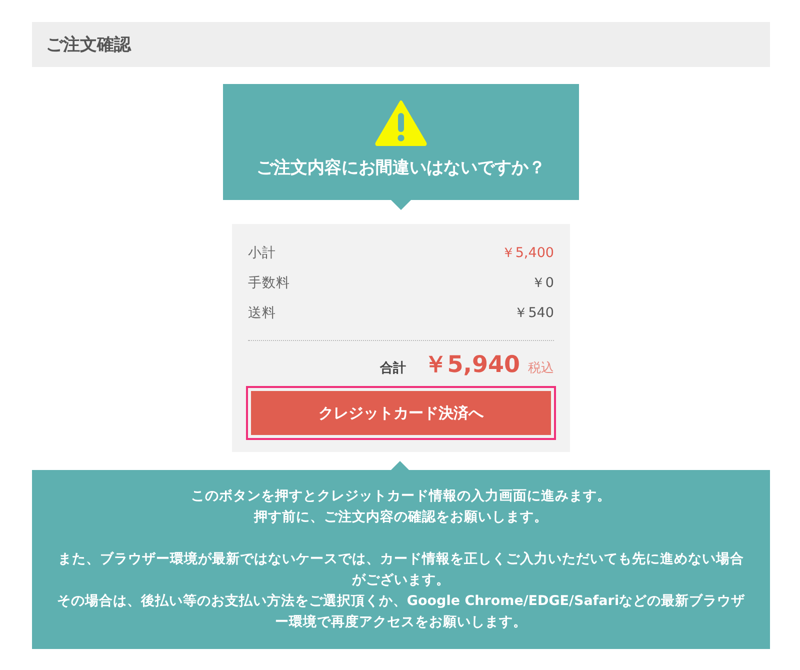 The height and width of the screenshot is (670, 800). Describe the element at coordinates (401, 168) in the screenshot. I see `alert-title: ご注文内容にお間違いはないですか？` at that location.